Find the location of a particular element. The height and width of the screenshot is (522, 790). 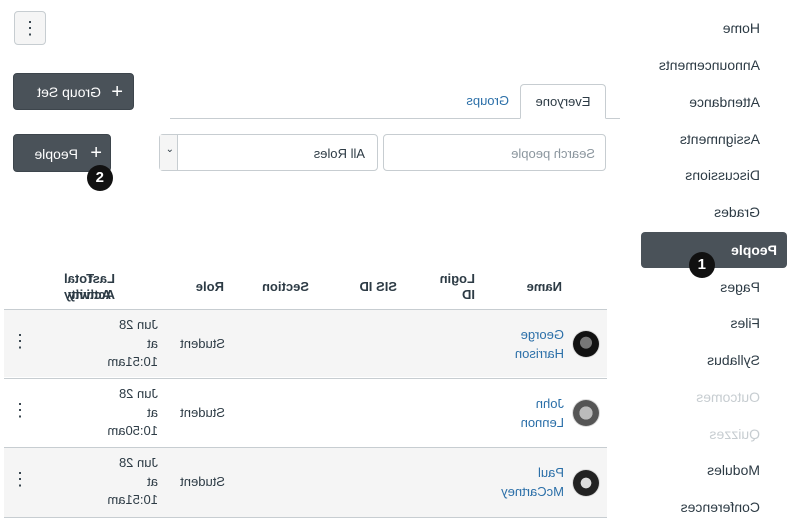

student-name-link: John Lennon is located at coordinates (542, 413).